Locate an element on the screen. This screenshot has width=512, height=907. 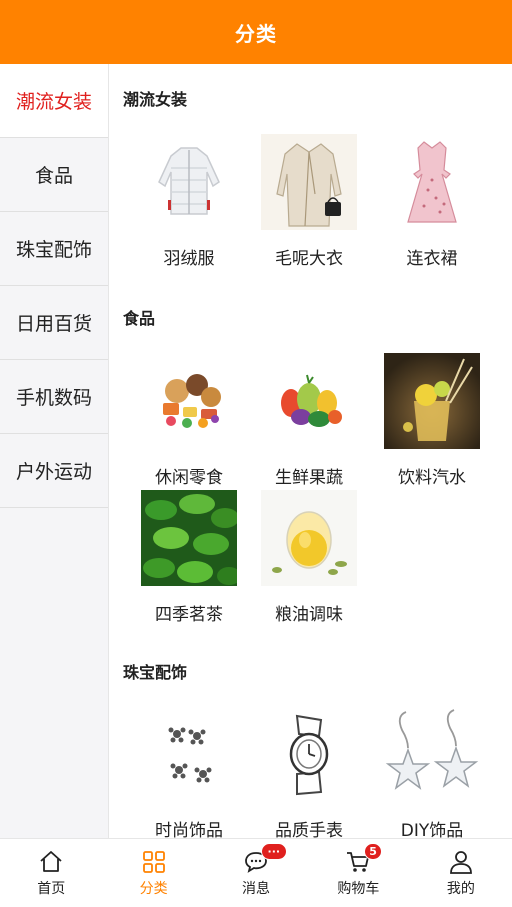
page-header: 分类 is located at coordinates (256, 32).